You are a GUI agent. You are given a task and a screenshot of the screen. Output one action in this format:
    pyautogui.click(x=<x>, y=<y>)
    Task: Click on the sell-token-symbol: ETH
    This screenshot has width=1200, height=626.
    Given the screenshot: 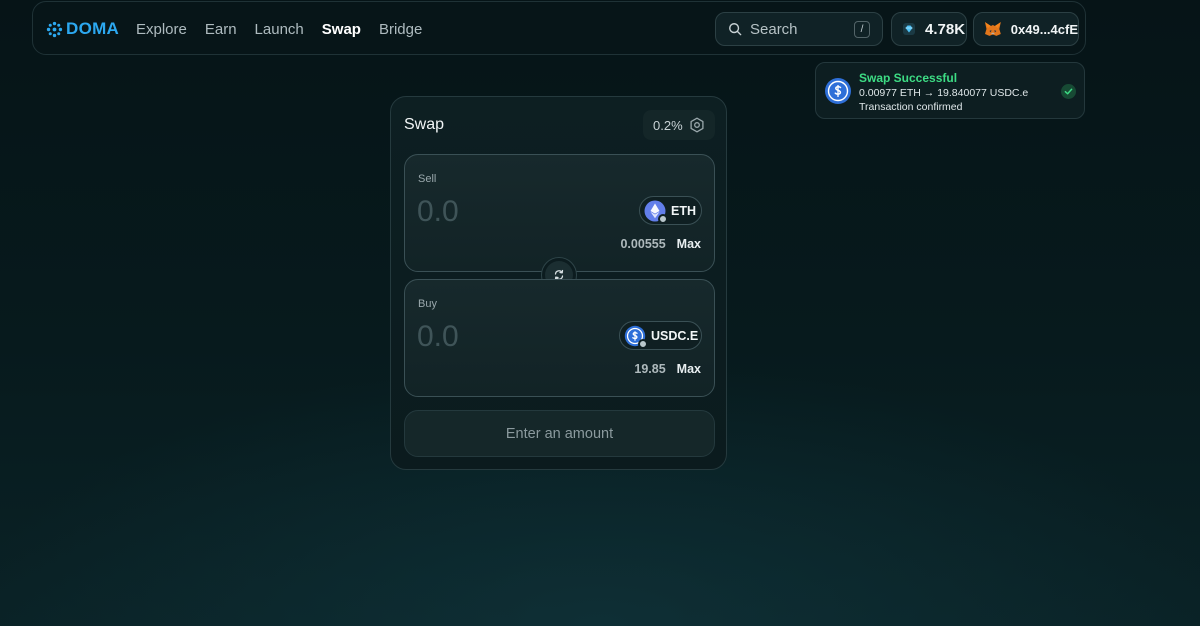 What is the action you would take?
    pyautogui.click(x=683, y=210)
    